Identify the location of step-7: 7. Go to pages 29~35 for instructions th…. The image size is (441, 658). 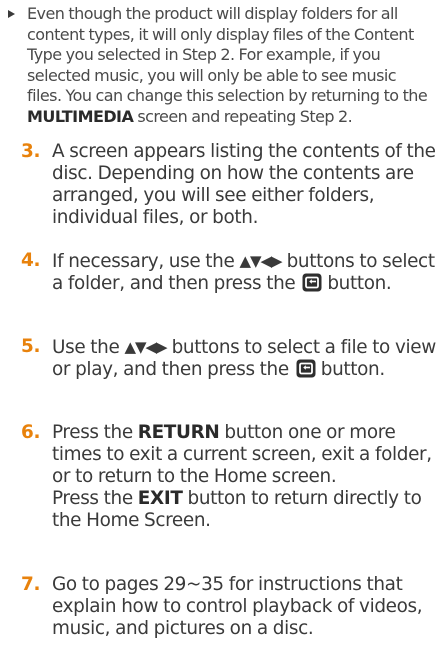
(228, 607).